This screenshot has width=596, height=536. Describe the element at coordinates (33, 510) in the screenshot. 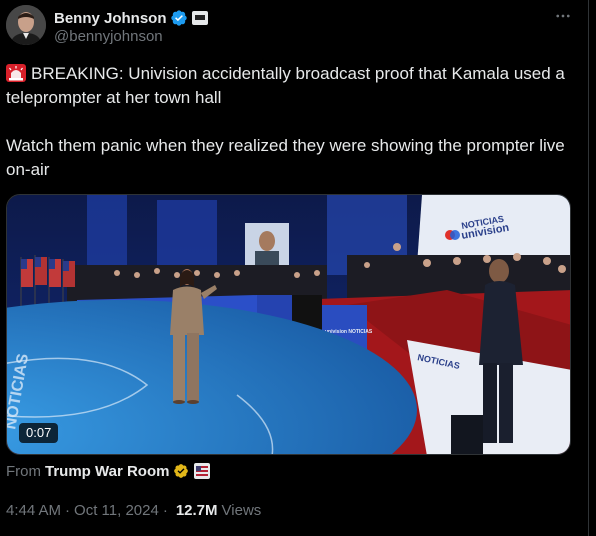

I see `tweet-time: 4:44 AM` at that location.